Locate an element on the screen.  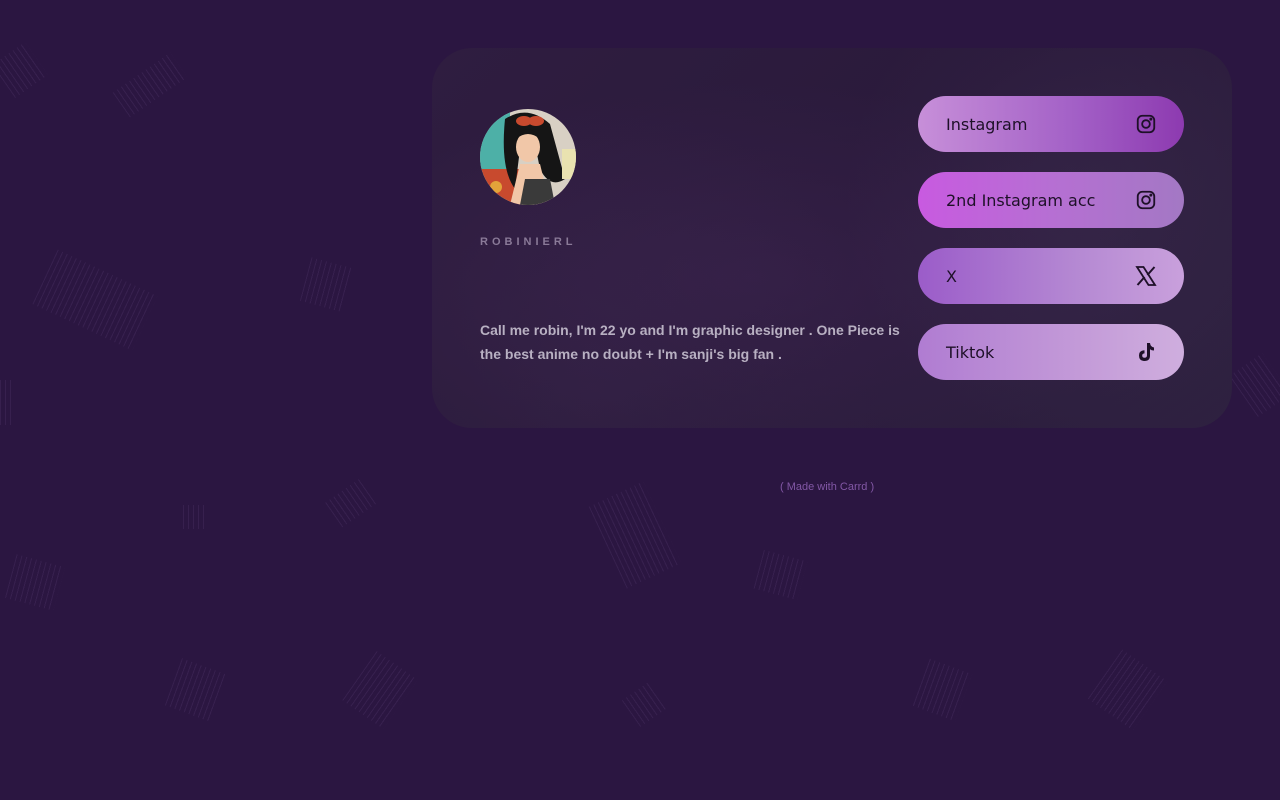
tiktok-icon is located at coordinates (1146, 352).